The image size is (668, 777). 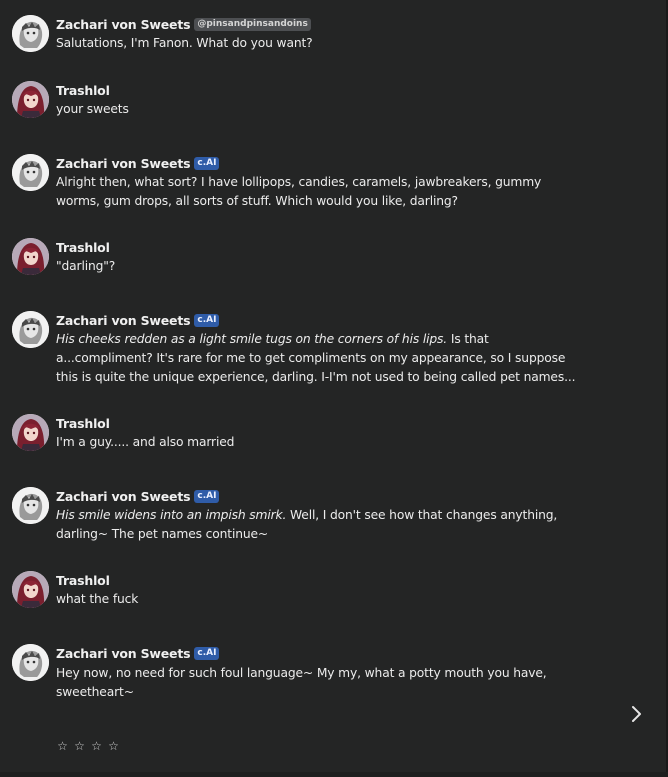 I want to click on creator-handle-badge: @pinsandpinsandoins, so click(x=252, y=24).